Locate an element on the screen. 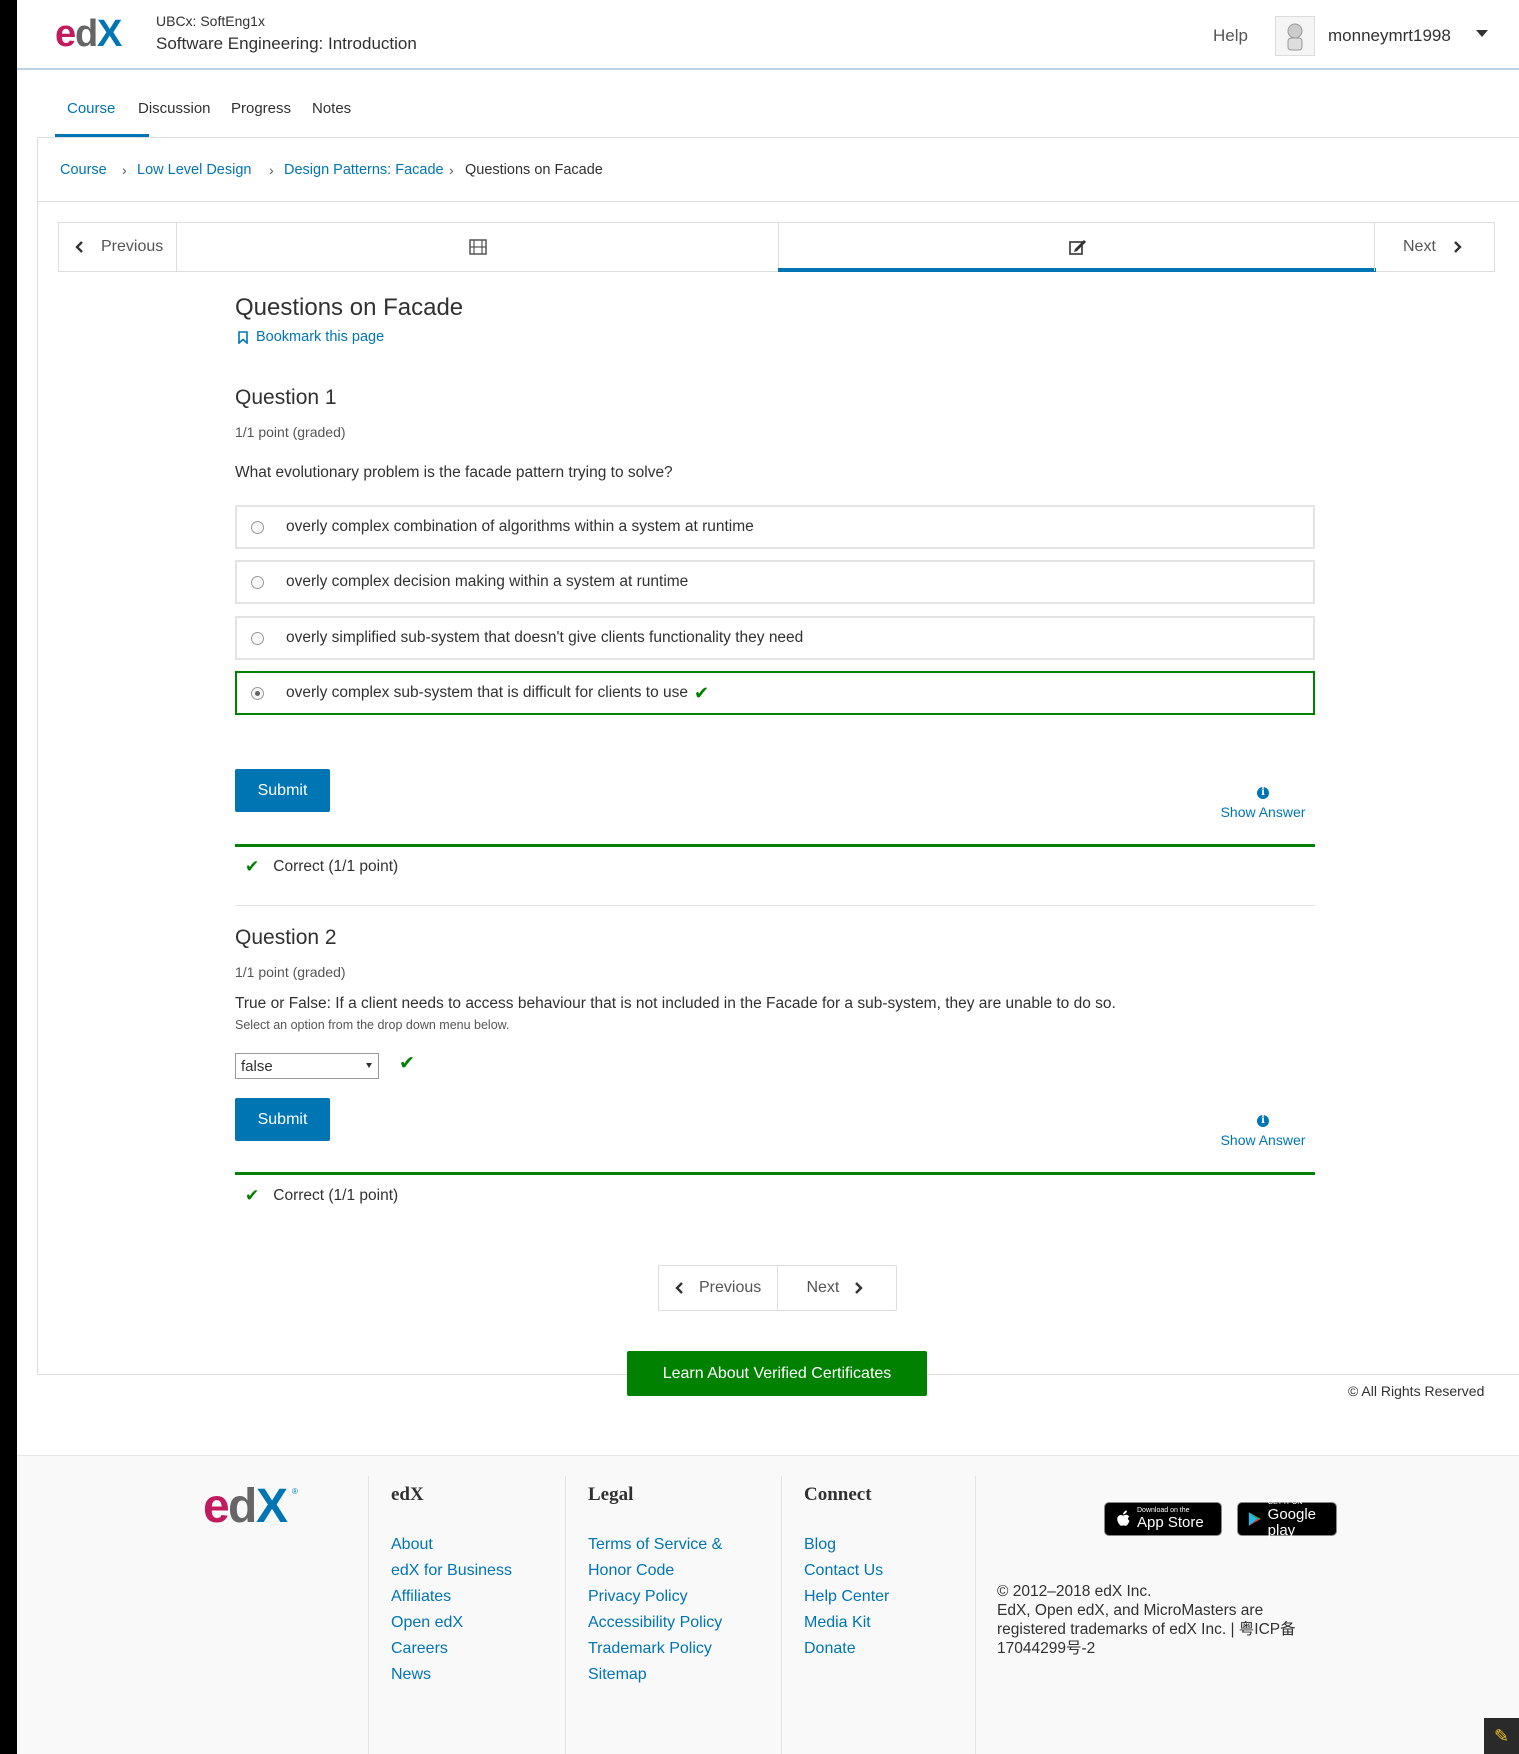  breadcrumb-subsection: Design Patterns: Facade is located at coordinates (364, 170).